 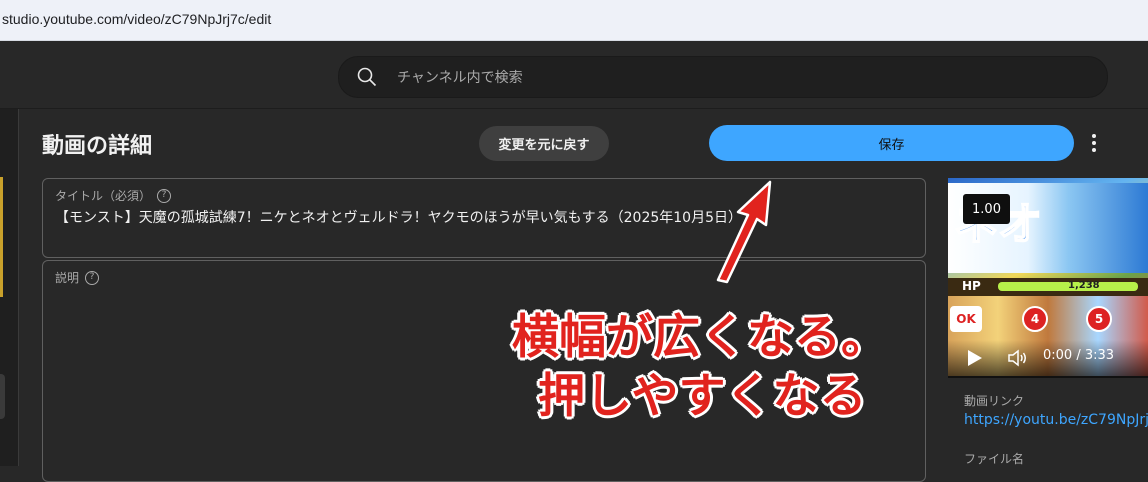 I want to click on annotation-line-1: 横幅が広くなる。, so click(x=700, y=337).